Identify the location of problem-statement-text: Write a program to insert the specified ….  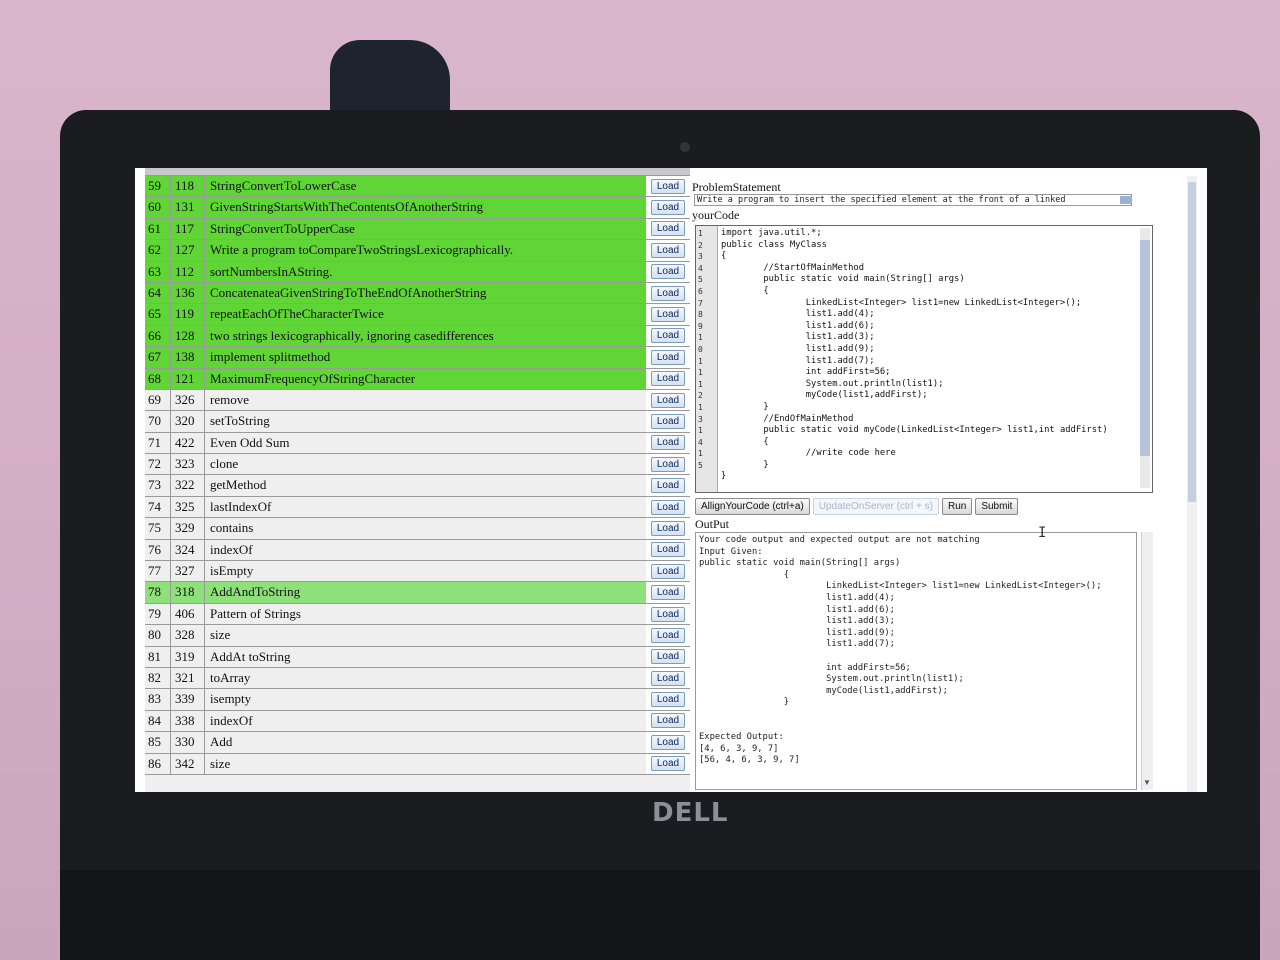
(913, 200).